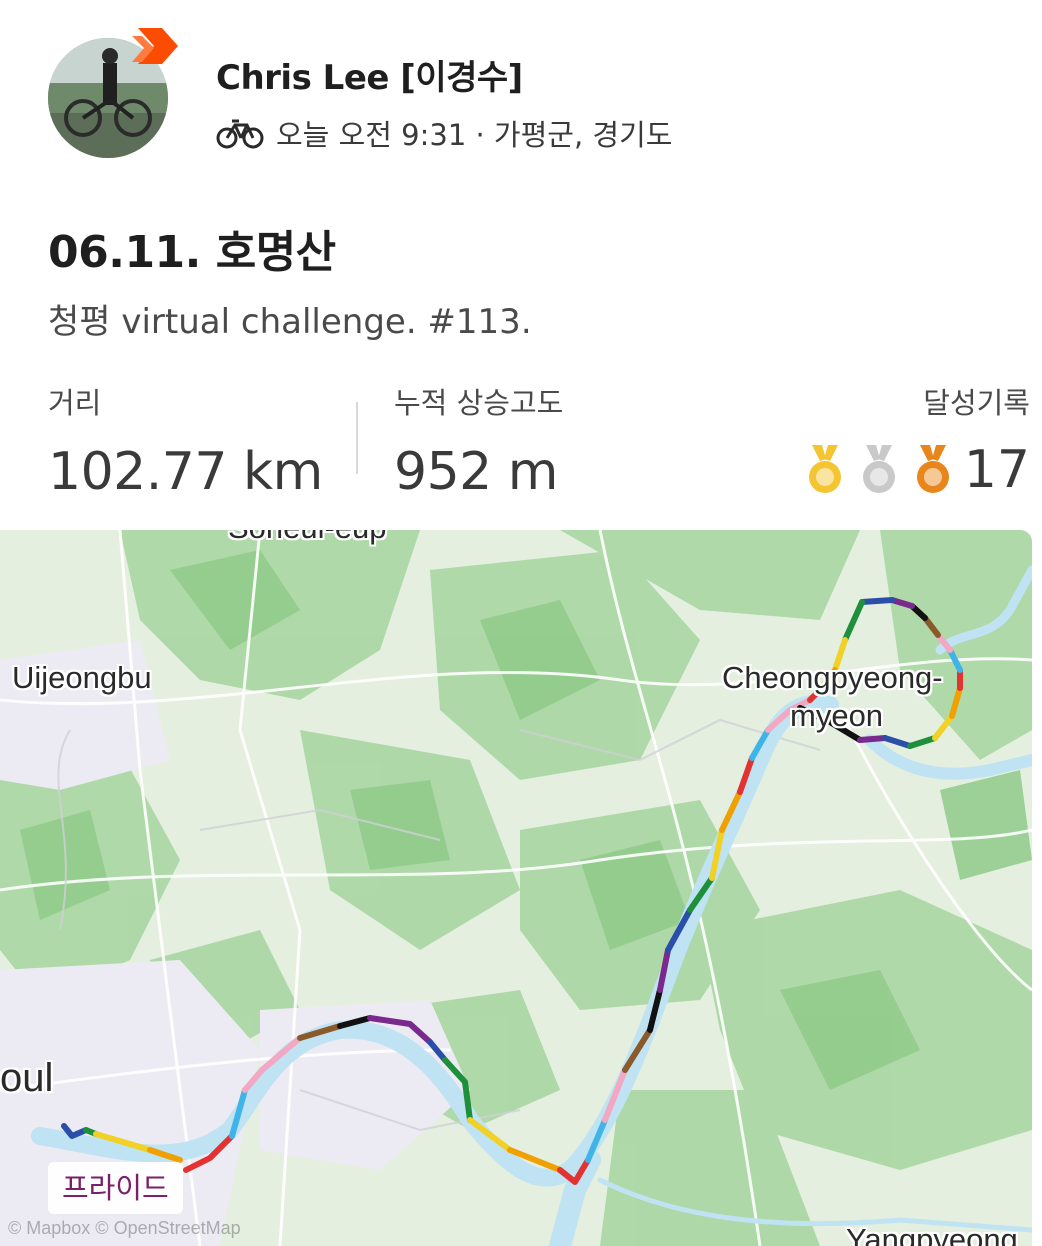  Describe the element at coordinates (185, 472) in the screenshot. I see `distance-value: 102.77 km` at that location.